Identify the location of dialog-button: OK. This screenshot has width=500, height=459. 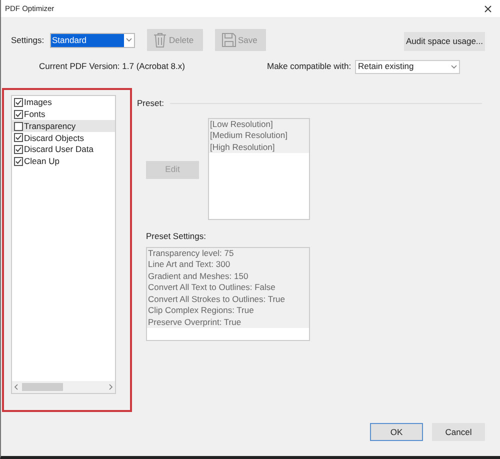
(396, 432).